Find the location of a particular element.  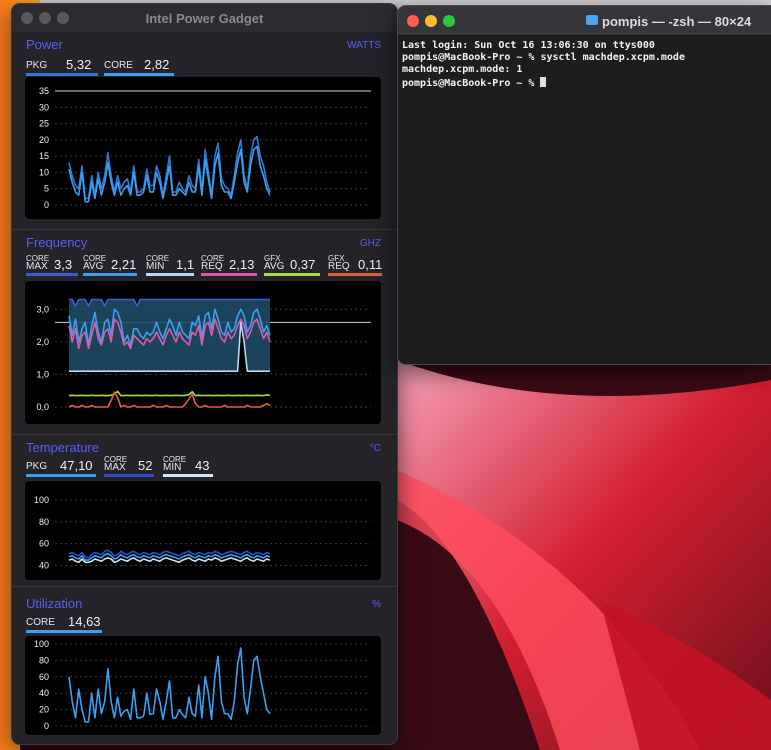

section-title: Temperature is located at coordinates (62, 447).